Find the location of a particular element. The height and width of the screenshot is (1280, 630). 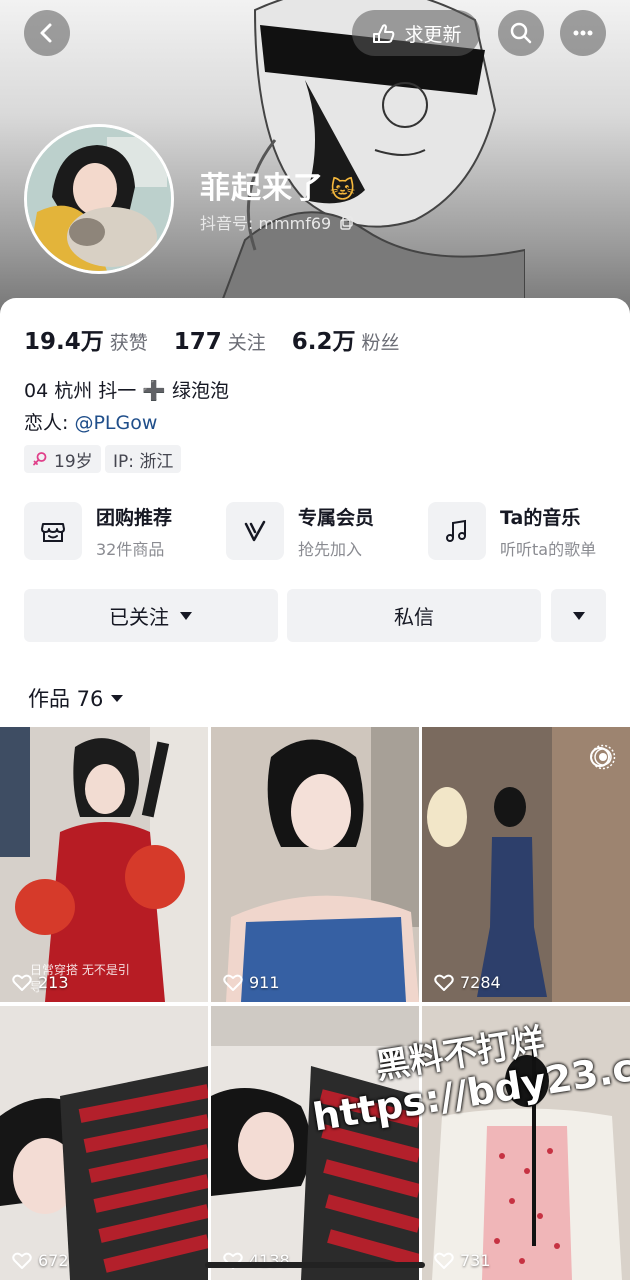

followed-button: 已关注 is located at coordinates (151, 615).